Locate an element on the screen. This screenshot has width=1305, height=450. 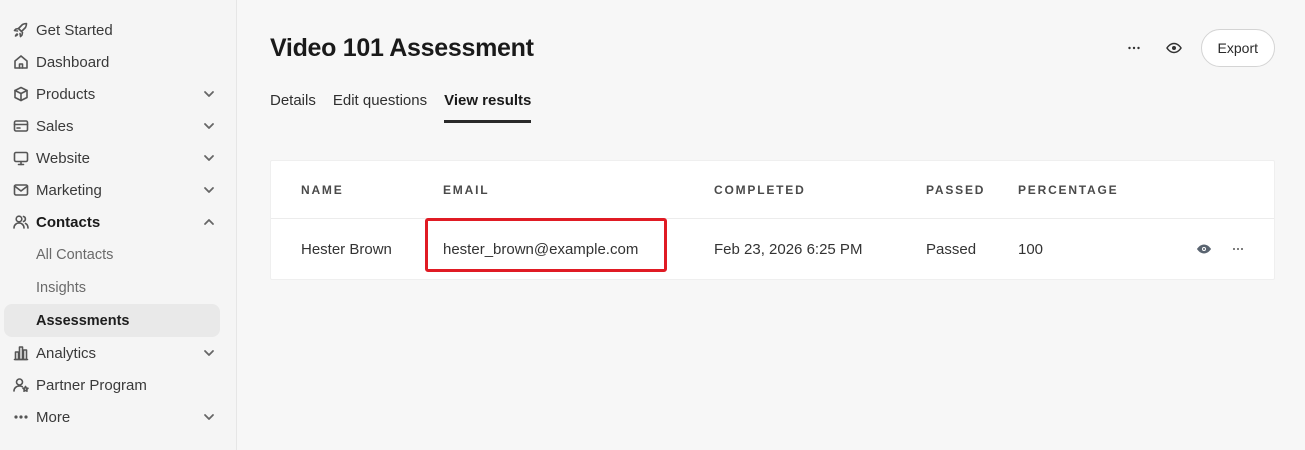
sidebar-item-products: Products is located at coordinates (118, 94).